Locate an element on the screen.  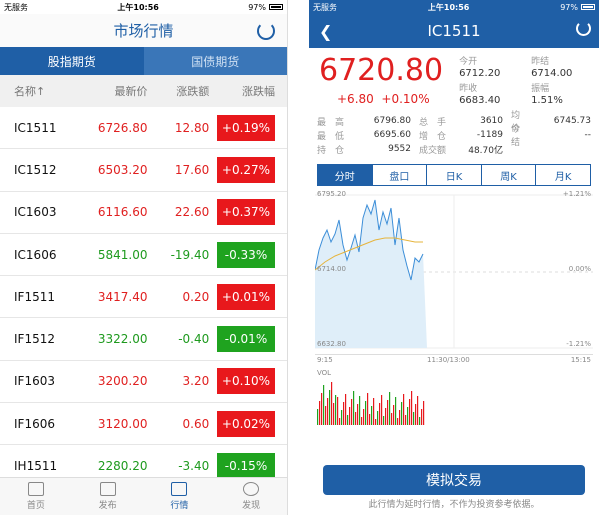
table-header: 名称↑ 最新价 涨跌额 涨跌幅 is located at coordinates (143, 91).